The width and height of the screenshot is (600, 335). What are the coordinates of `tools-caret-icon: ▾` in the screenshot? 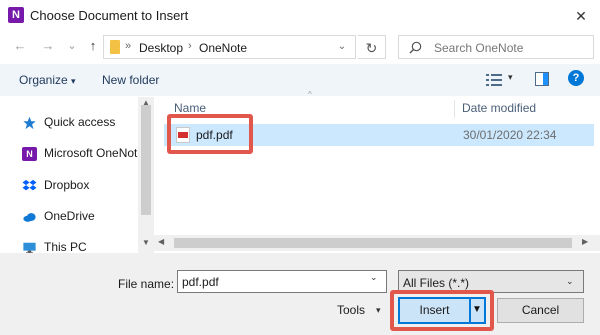 It's located at (378, 310).